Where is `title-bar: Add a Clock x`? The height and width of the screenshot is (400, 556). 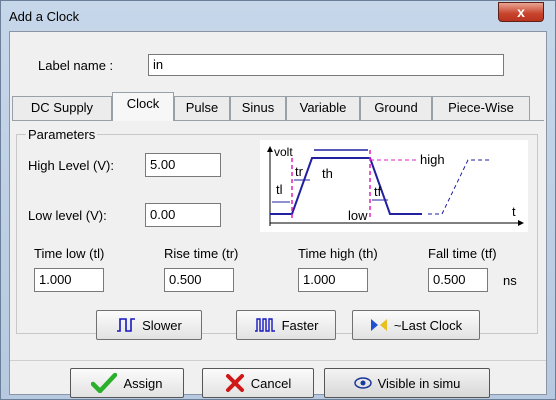 title-bar: Add a Clock x is located at coordinates (278, 16).